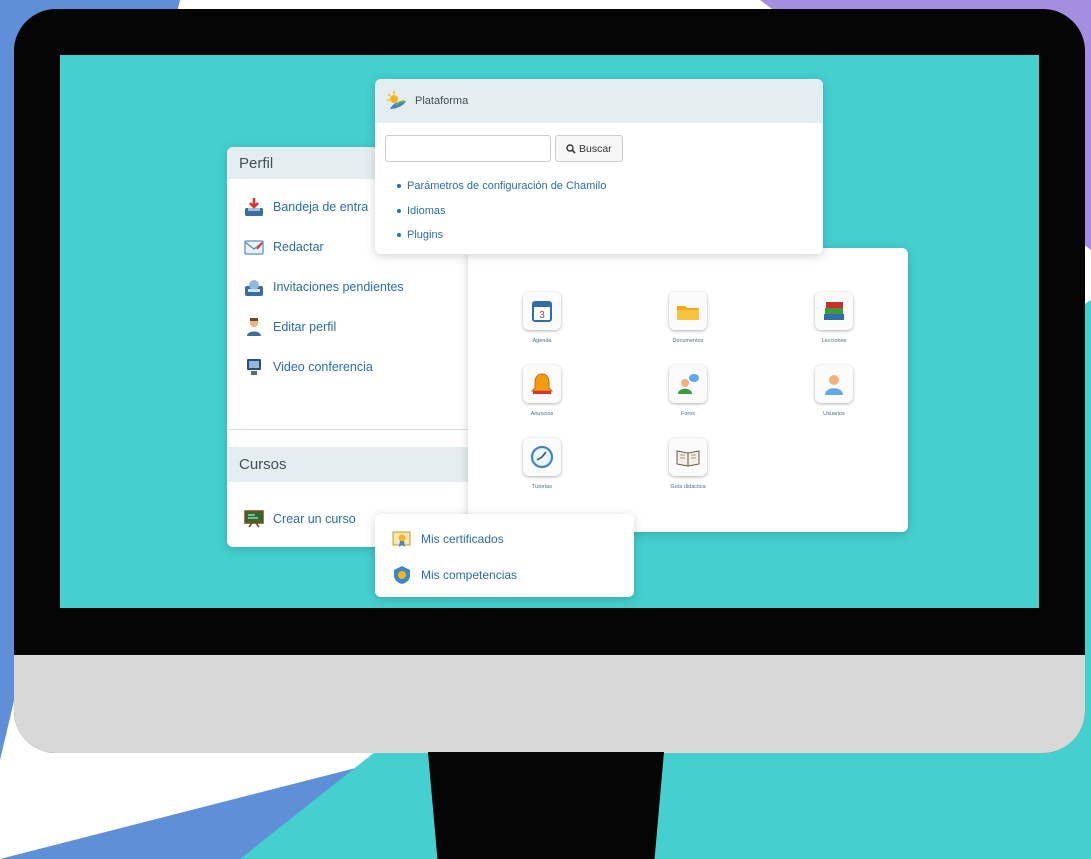  What do you see at coordinates (349, 327) in the screenshot?
I see `menu-item-editar-perfil: Editar perfil` at bounding box center [349, 327].